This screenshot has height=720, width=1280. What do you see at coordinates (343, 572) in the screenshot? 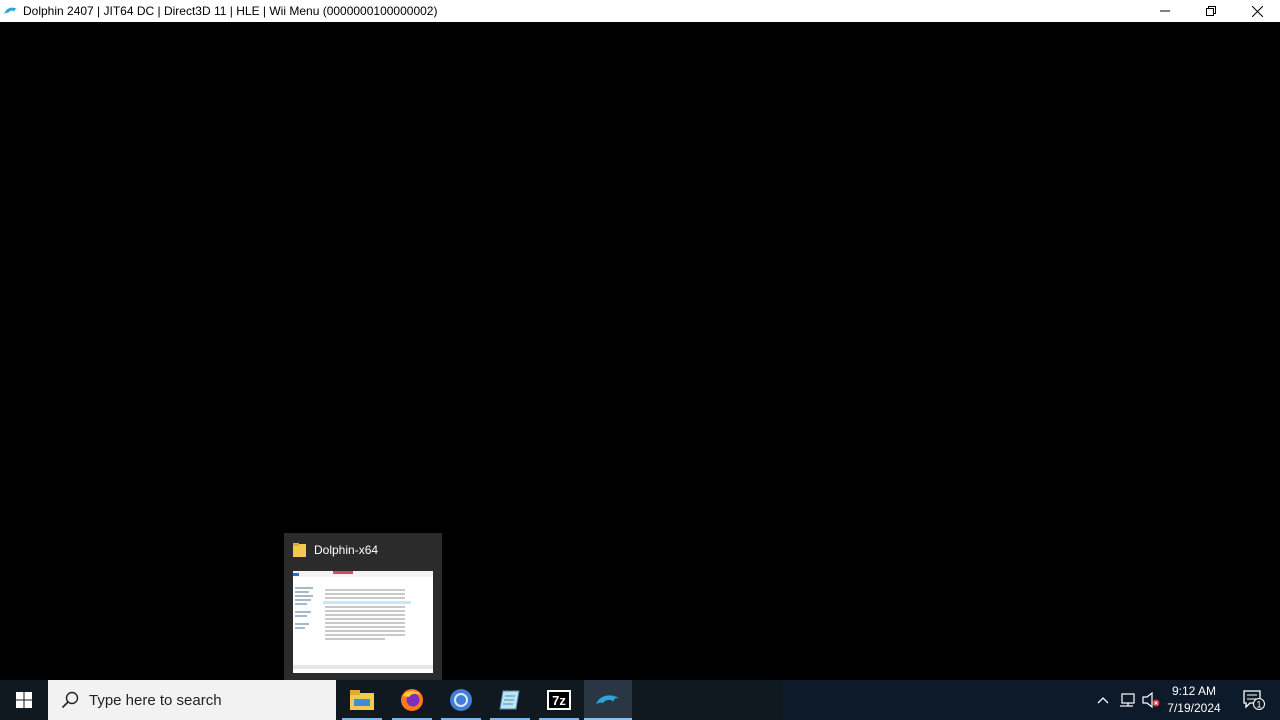
I see `preview-tab` at bounding box center [343, 572].